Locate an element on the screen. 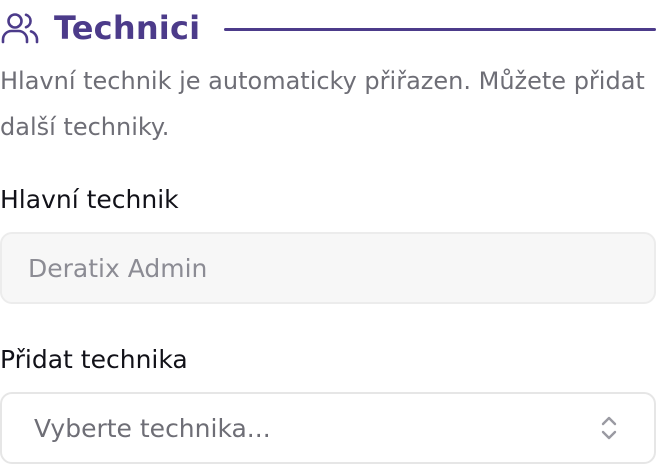 The image size is (656, 464). section-title: Technici is located at coordinates (127, 28).